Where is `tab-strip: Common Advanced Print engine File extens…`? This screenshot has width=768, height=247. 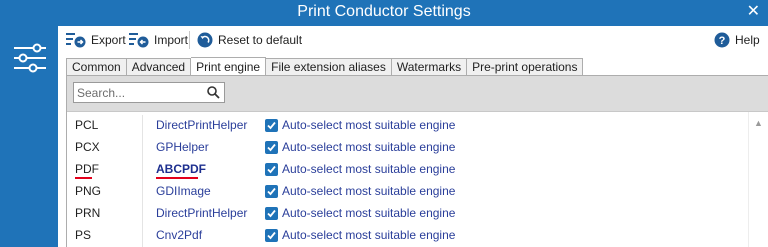
tab-strip: Common Advanced Print engine File extens… is located at coordinates (325, 66).